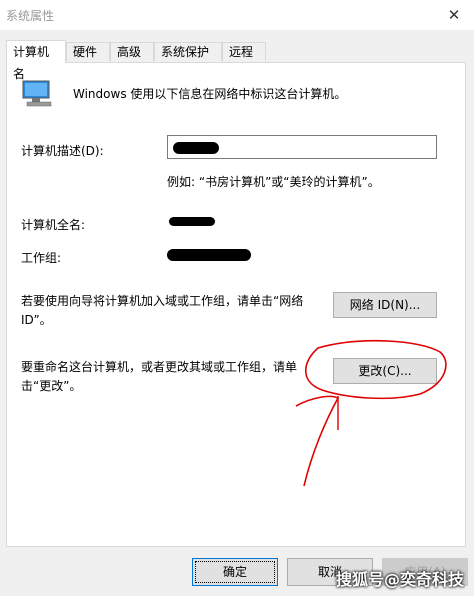 This screenshot has height=596, width=474. I want to click on red-circle-annotation, so click(376, 369).